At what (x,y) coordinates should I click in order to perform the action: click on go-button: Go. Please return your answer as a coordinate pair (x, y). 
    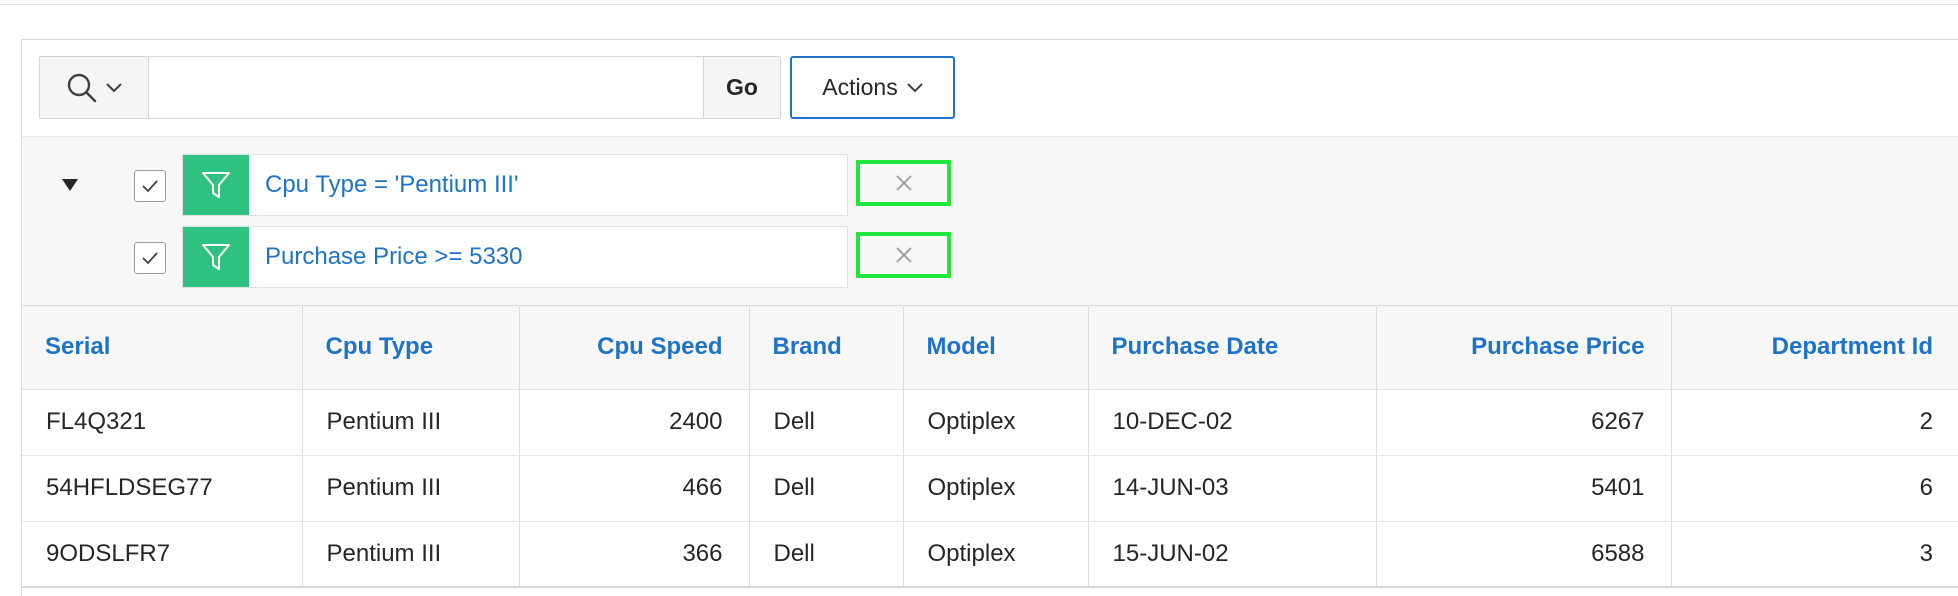
    Looking at the image, I should click on (741, 87).